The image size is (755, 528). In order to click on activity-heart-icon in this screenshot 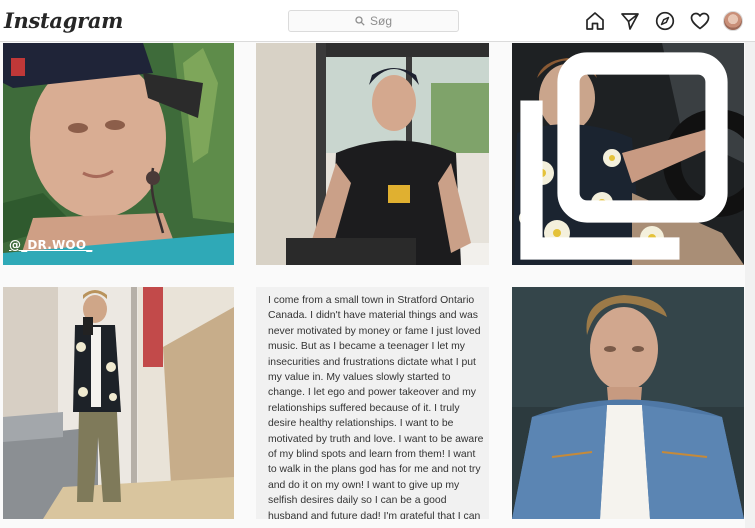, I will do `click(700, 21)`.